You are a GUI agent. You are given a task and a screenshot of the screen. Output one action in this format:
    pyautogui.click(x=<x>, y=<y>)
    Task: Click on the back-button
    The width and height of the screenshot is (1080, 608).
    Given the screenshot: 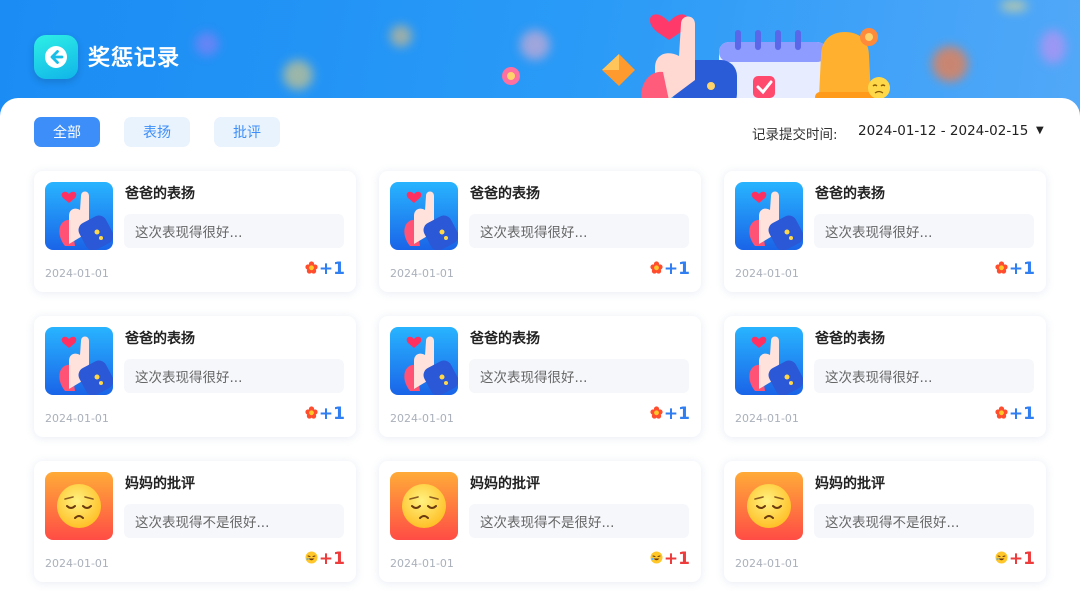 What is the action you would take?
    pyautogui.click(x=56, y=57)
    